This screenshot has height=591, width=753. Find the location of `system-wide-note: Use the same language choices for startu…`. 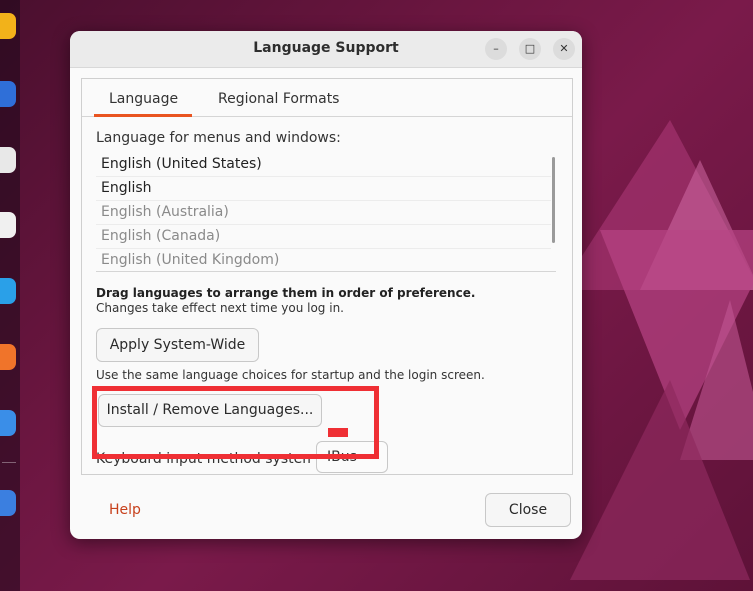

system-wide-note: Use the same language choices for startu… is located at coordinates (290, 375).